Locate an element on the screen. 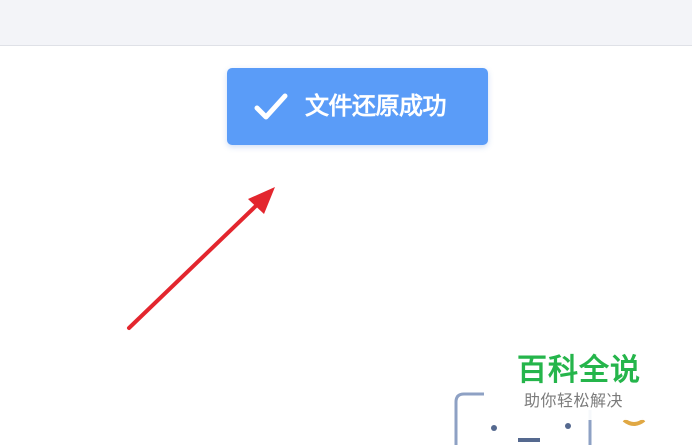 This screenshot has height=445, width=692. watermark: 百科全说 助你轻松解决 is located at coordinates (580, 385).